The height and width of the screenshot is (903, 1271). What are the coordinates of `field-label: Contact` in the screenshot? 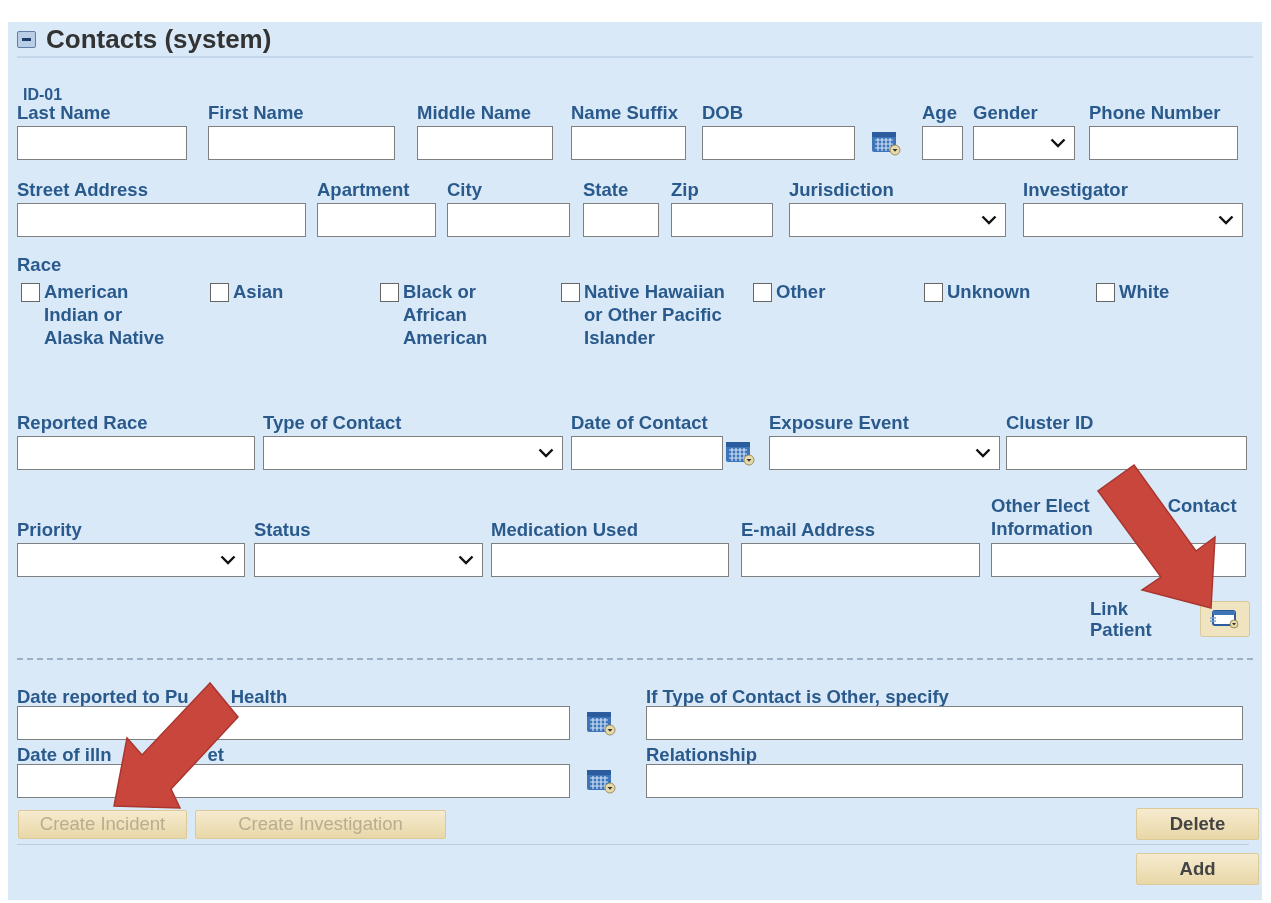 It's located at (1202, 505).